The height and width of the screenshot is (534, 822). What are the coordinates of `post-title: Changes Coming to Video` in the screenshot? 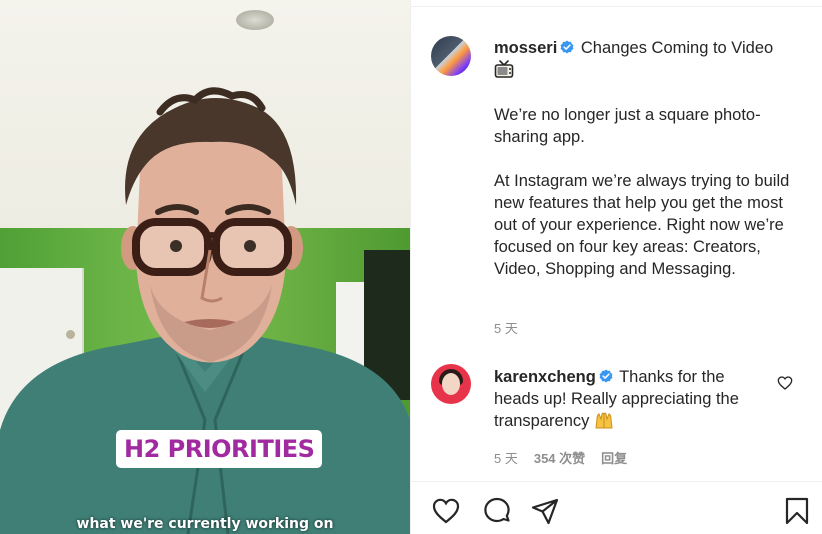 It's located at (677, 48).